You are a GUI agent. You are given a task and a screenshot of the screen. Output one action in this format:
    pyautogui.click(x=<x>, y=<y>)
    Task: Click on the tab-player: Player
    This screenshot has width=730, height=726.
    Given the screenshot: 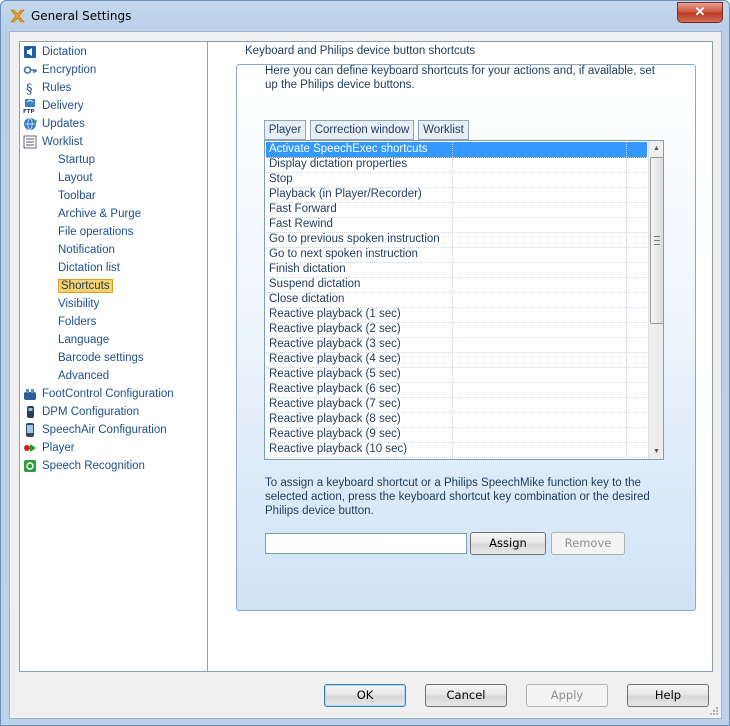 What is the action you would take?
    pyautogui.click(x=285, y=130)
    